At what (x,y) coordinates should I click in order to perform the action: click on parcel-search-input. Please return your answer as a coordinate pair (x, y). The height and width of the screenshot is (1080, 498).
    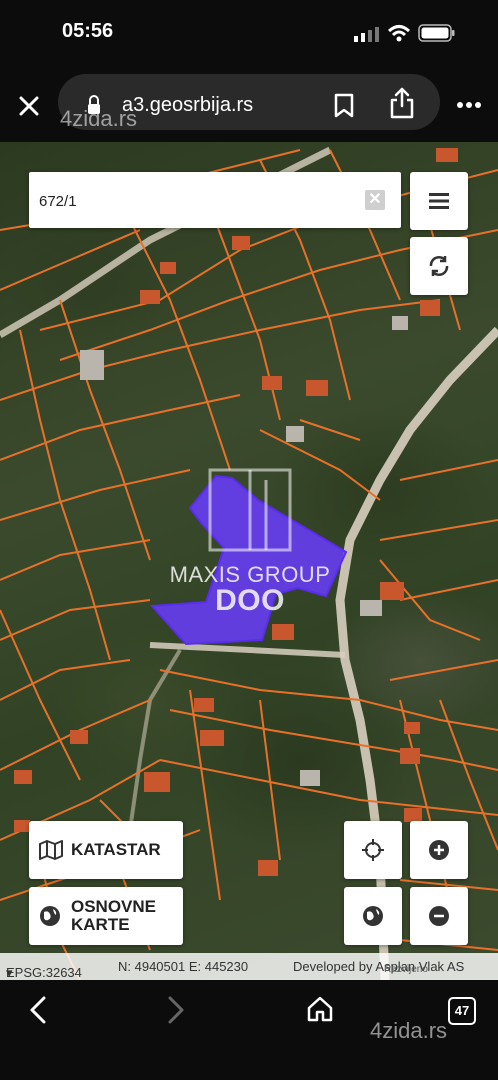
    Looking at the image, I should click on (194, 201).